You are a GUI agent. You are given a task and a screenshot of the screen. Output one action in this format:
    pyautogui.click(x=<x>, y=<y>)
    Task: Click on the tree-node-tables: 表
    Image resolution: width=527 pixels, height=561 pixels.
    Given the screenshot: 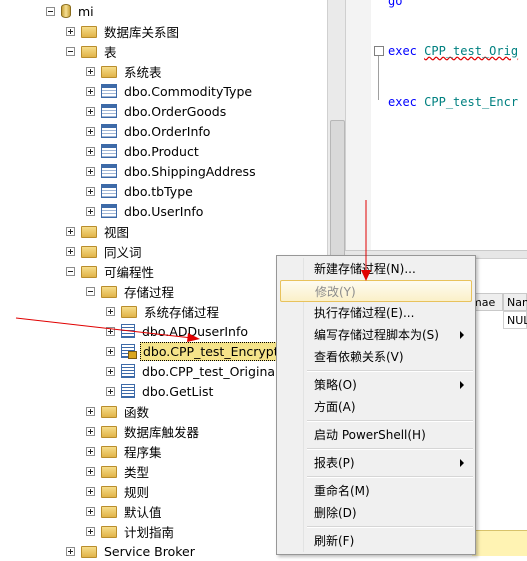 What is the action you would take?
    pyautogui.click(x=92, y=51)
    